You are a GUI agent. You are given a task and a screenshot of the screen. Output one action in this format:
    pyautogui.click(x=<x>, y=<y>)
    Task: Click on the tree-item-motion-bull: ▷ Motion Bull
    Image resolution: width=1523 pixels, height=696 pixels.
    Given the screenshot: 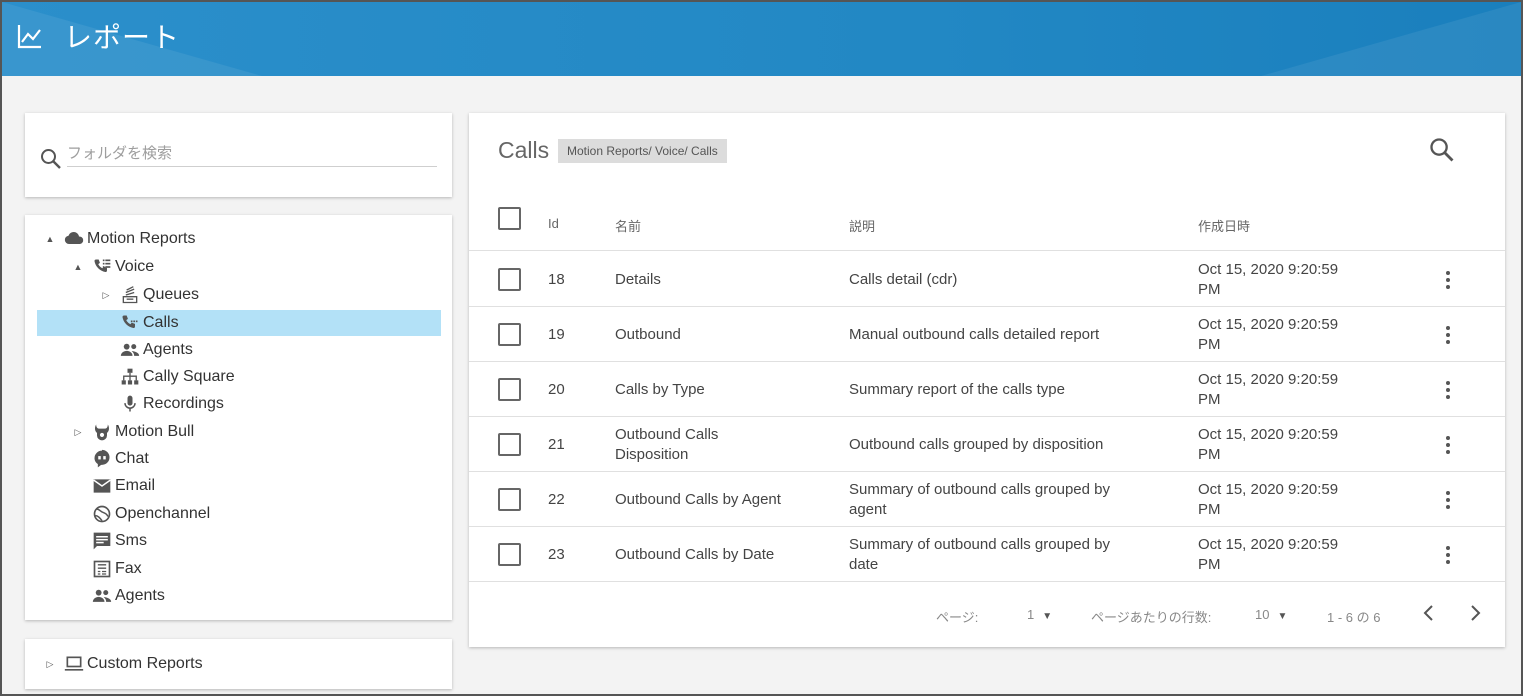 What is the action you would take?
    pyautogui.click(x=239, y=432)
    